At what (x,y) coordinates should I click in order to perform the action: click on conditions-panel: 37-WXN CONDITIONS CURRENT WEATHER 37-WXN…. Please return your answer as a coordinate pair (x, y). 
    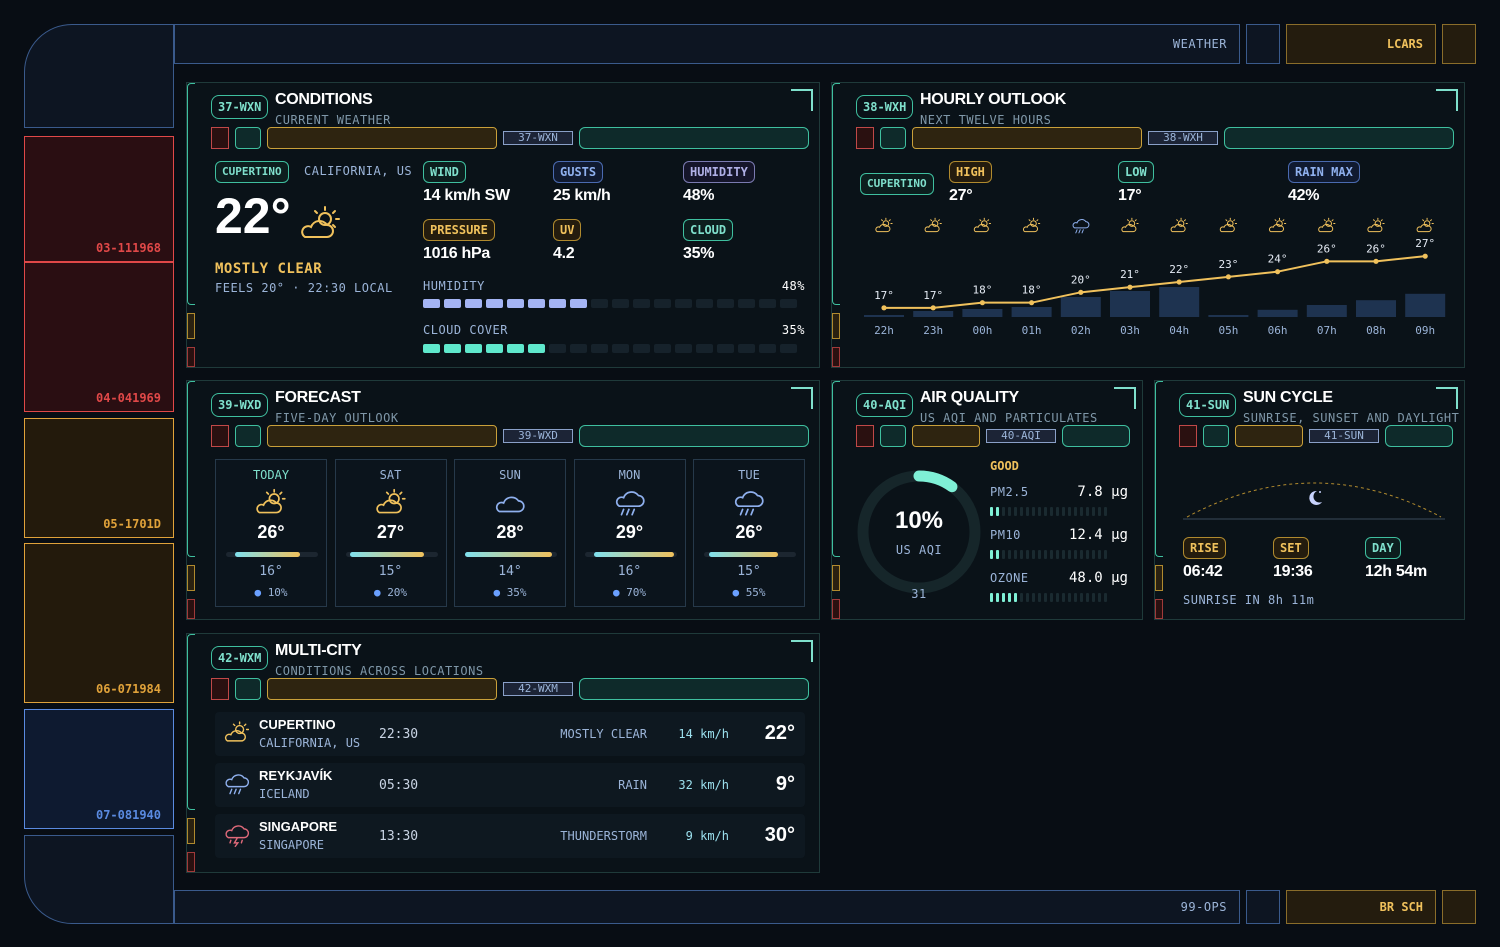
    Looking at the image, I should click on (503, 225).